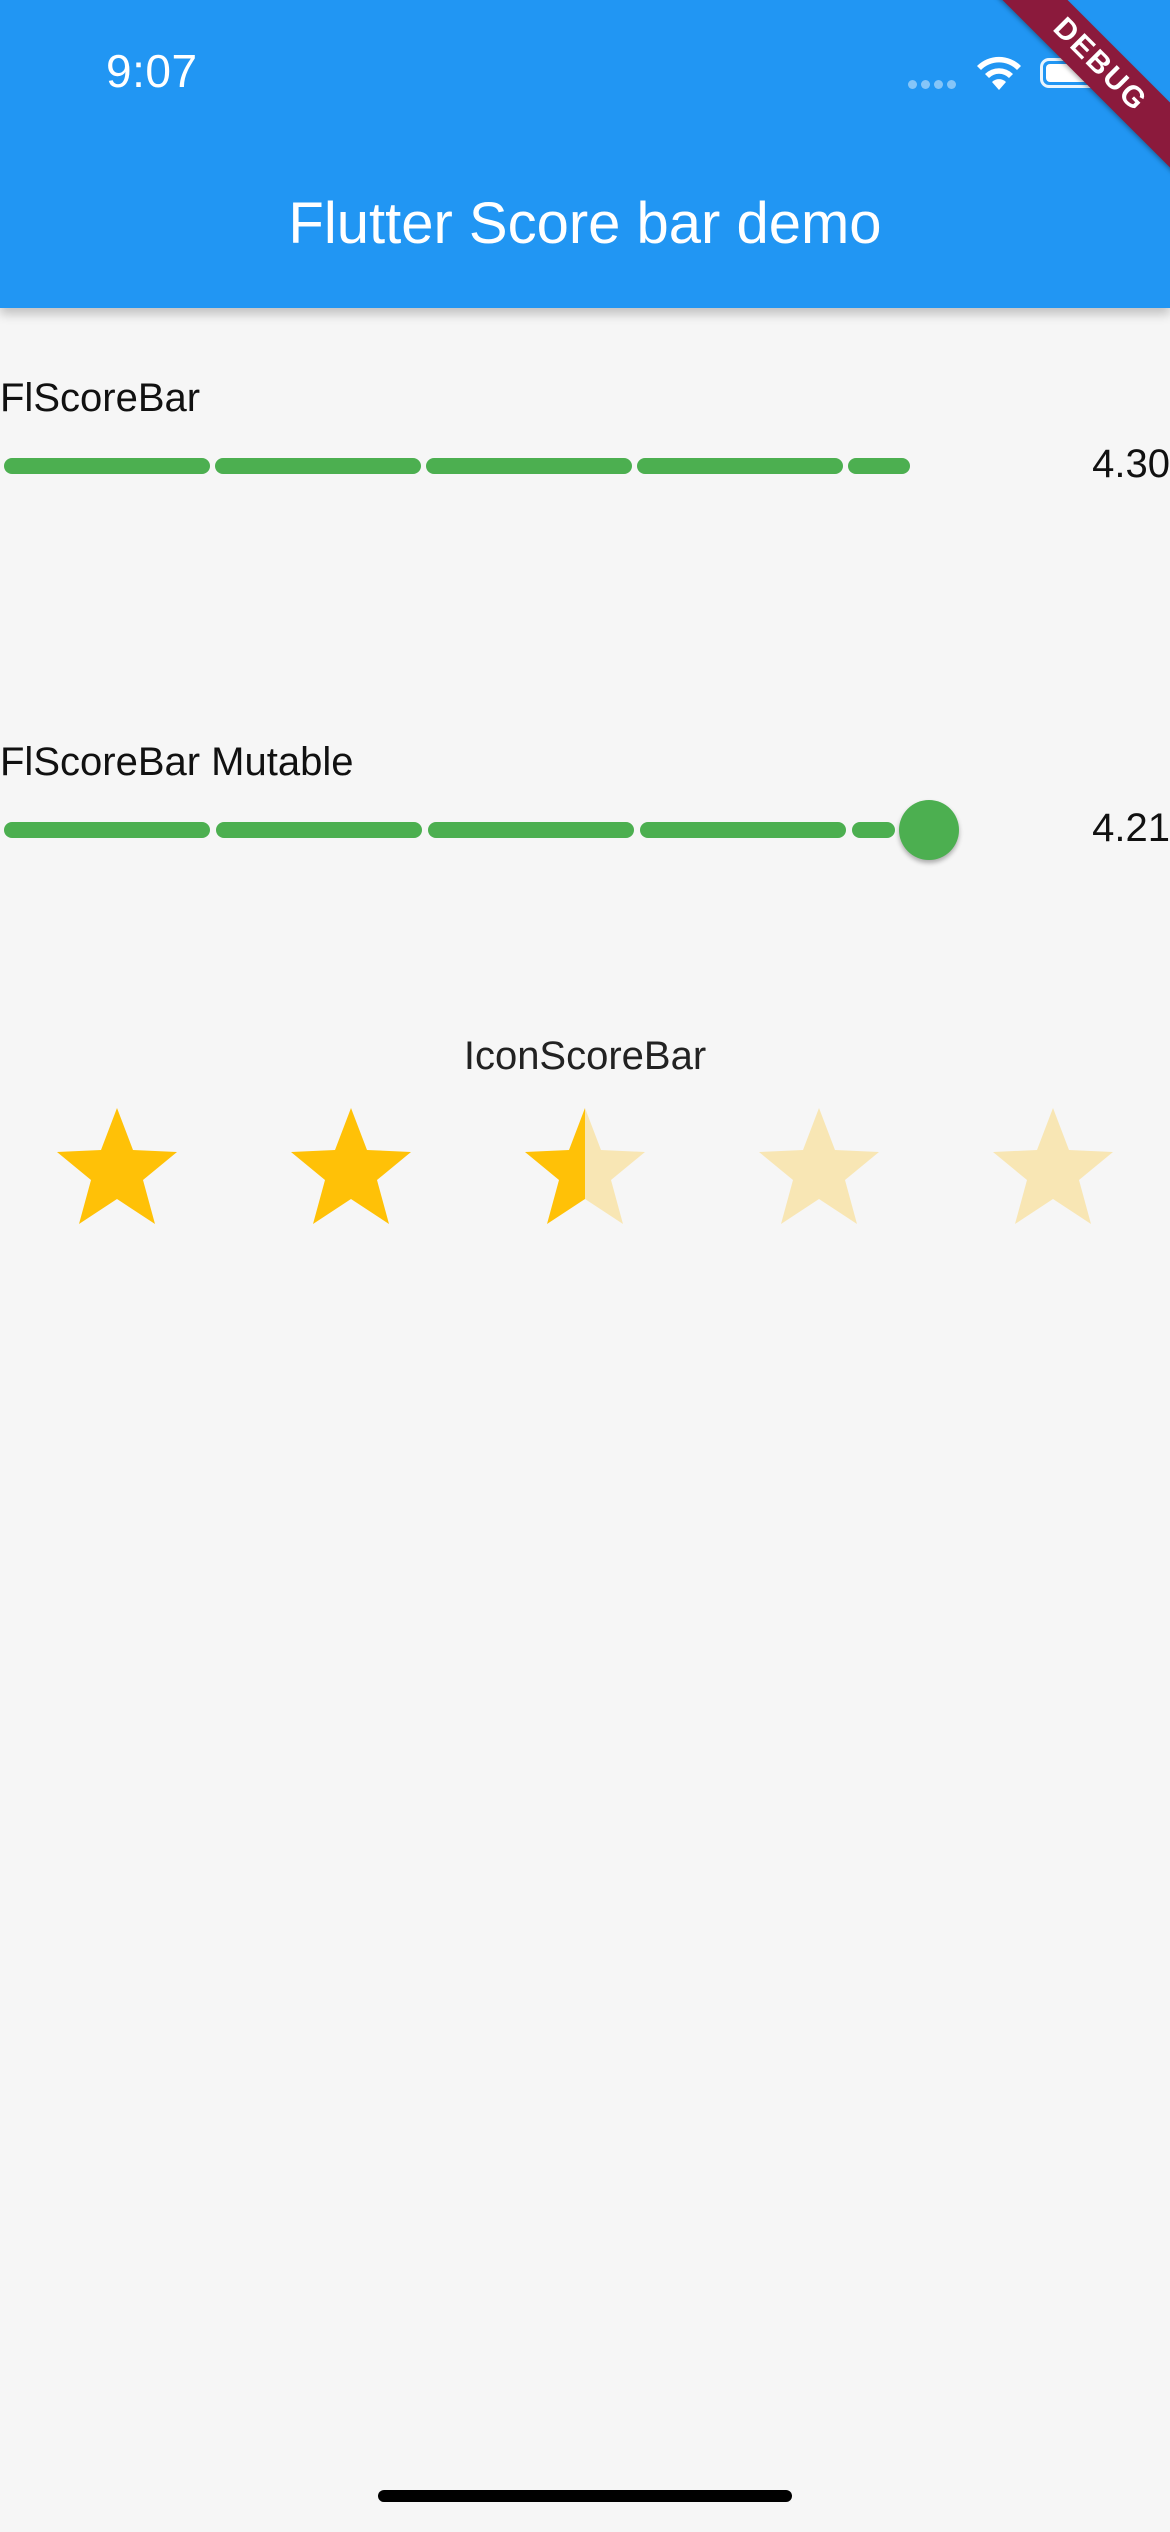 This screenshot has height=2532, width=1170. I want to click on signal-icon, so click(934, 85).